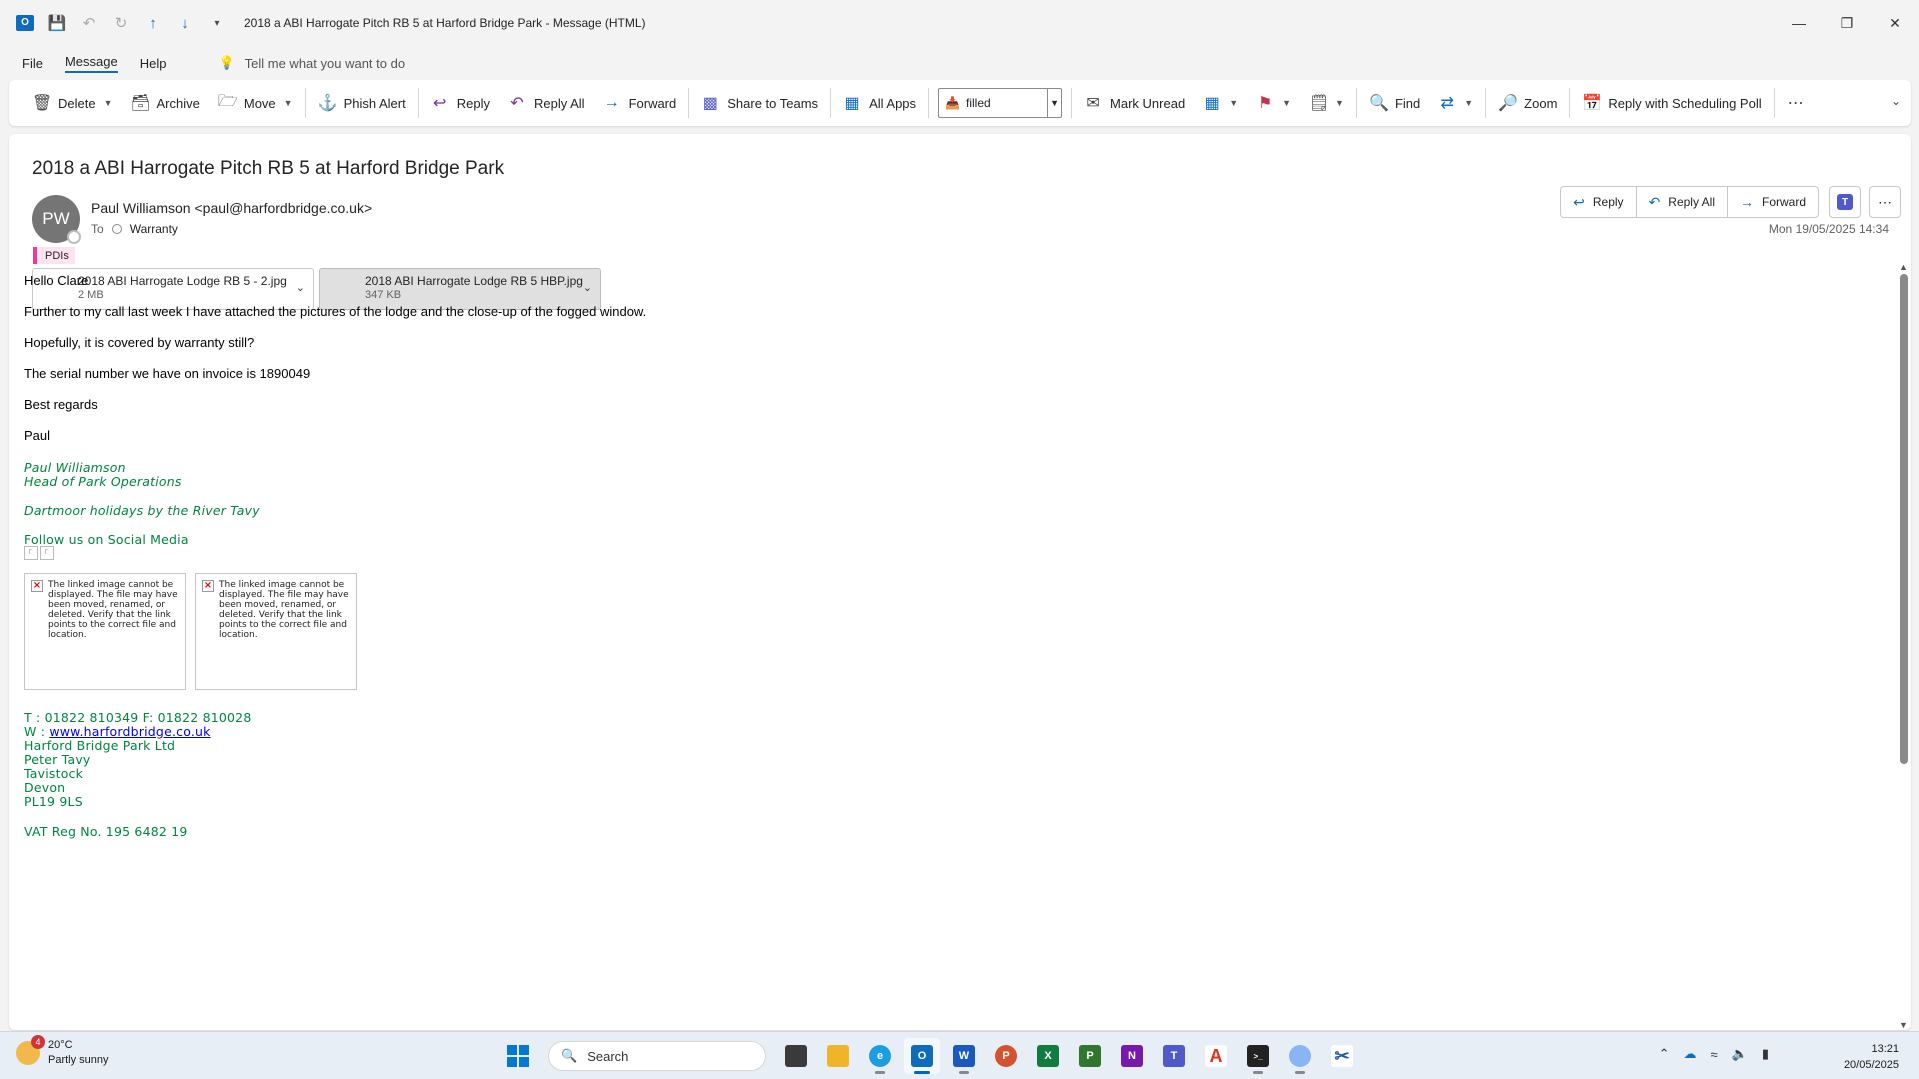  I want to click on edge-icon: e, so click(880, 1056).